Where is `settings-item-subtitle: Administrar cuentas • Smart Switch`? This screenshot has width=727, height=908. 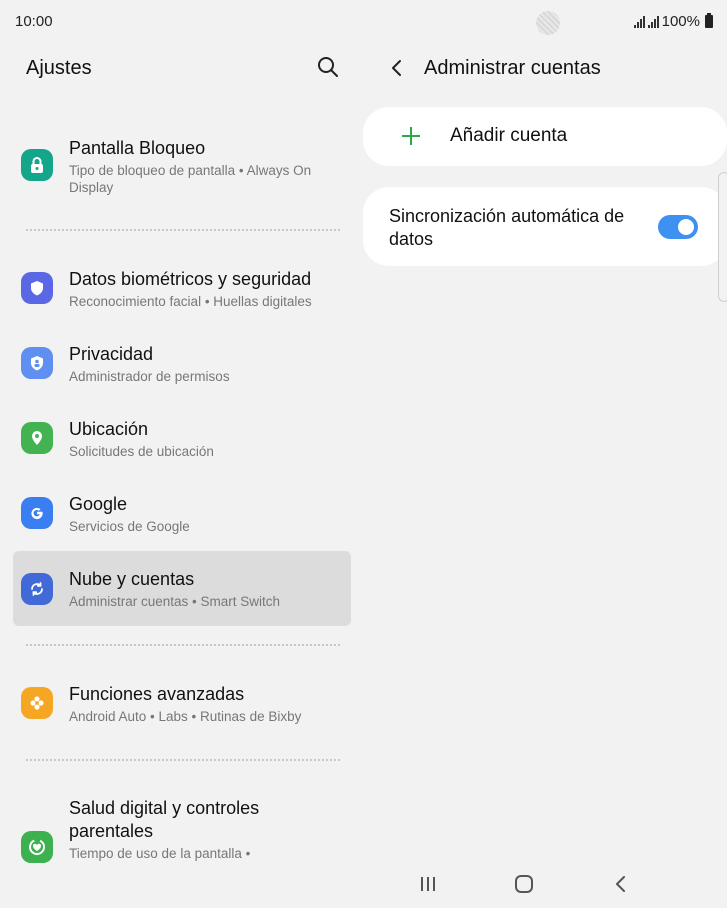 settings-item-subtitle: Administrar cuentas • Smart Switch is located at coordinates (175, 601).